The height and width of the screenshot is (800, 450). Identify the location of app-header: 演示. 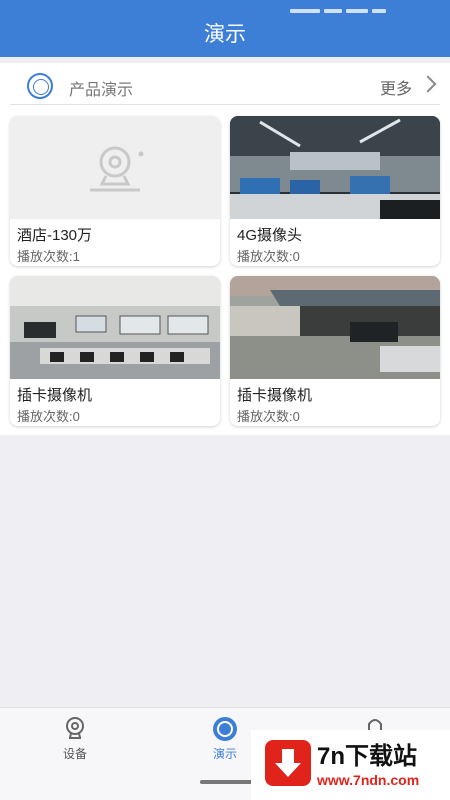
(225, 28).